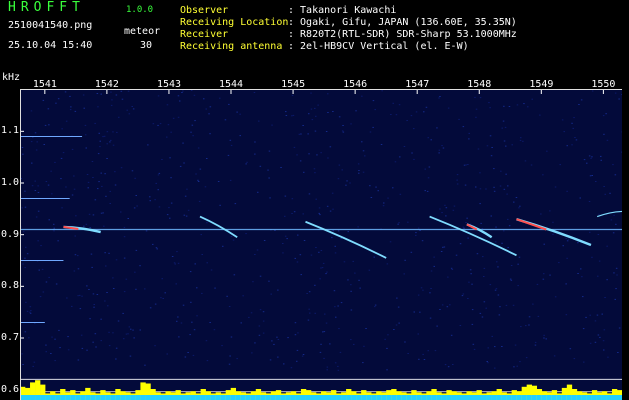 The image size is (629, 400). I want to click on mode-value: 30, so click(146, 45).